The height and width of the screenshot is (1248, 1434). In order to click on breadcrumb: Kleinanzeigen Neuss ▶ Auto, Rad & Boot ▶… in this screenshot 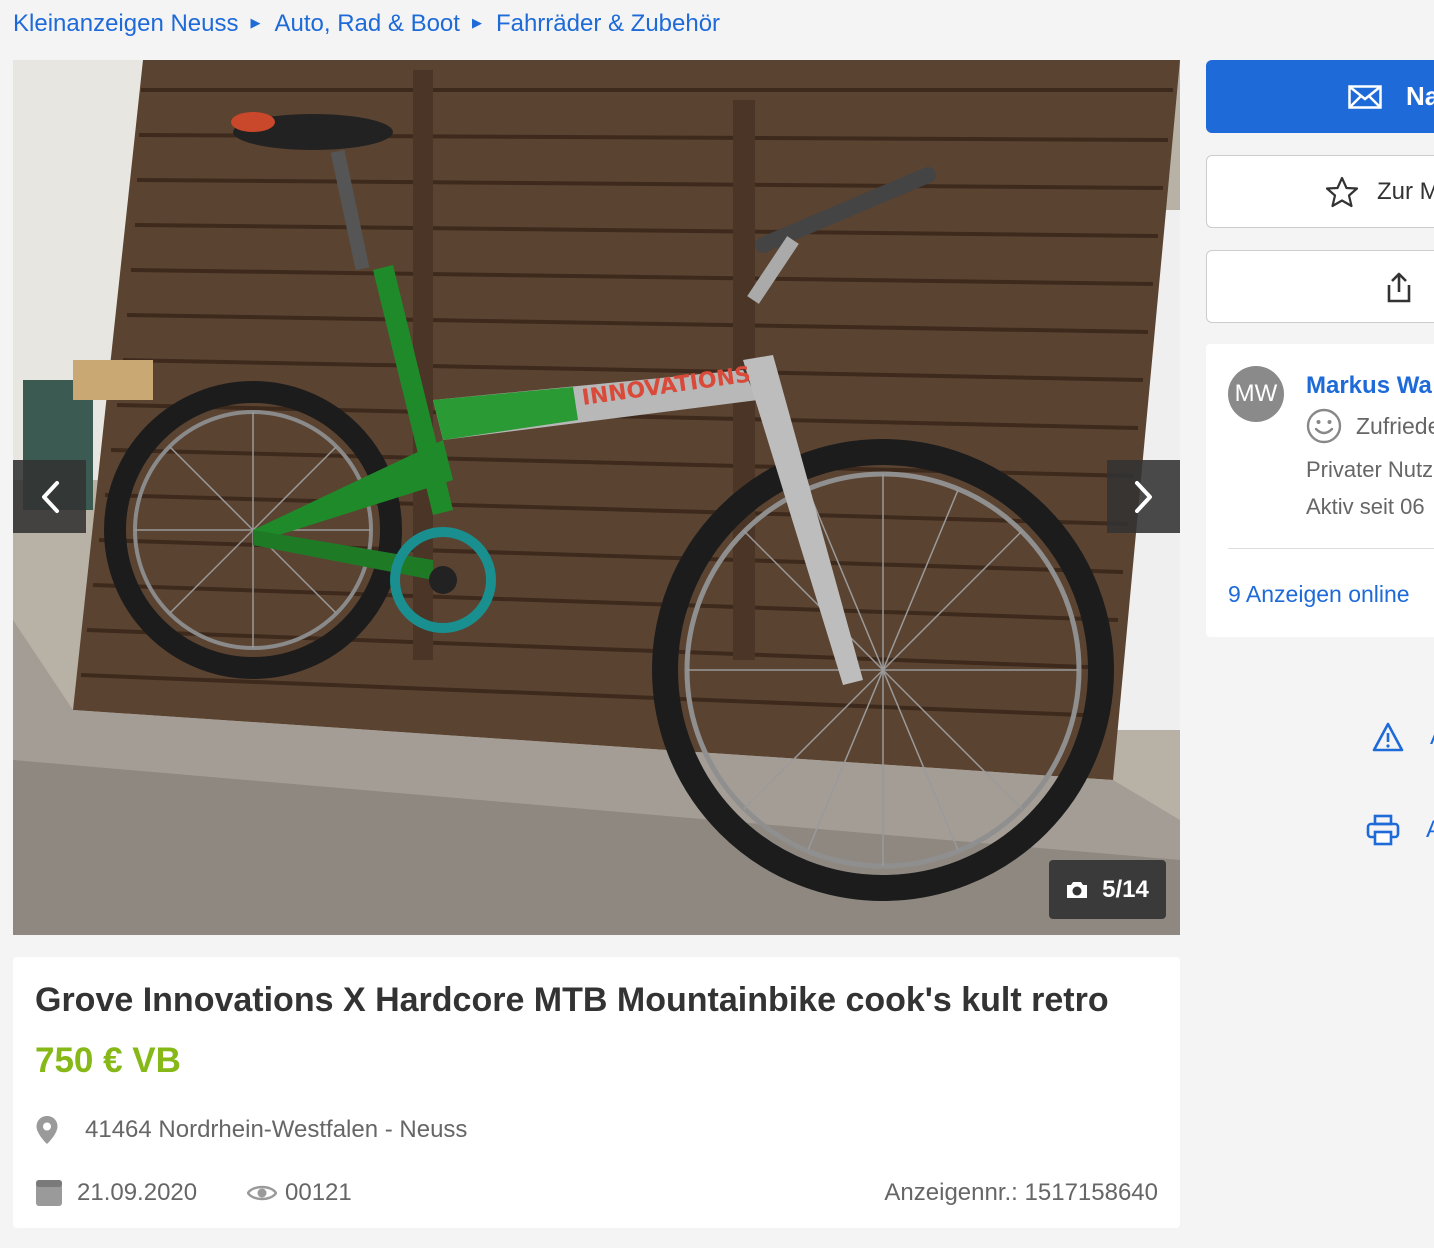, I will do `click(366, 24)`.